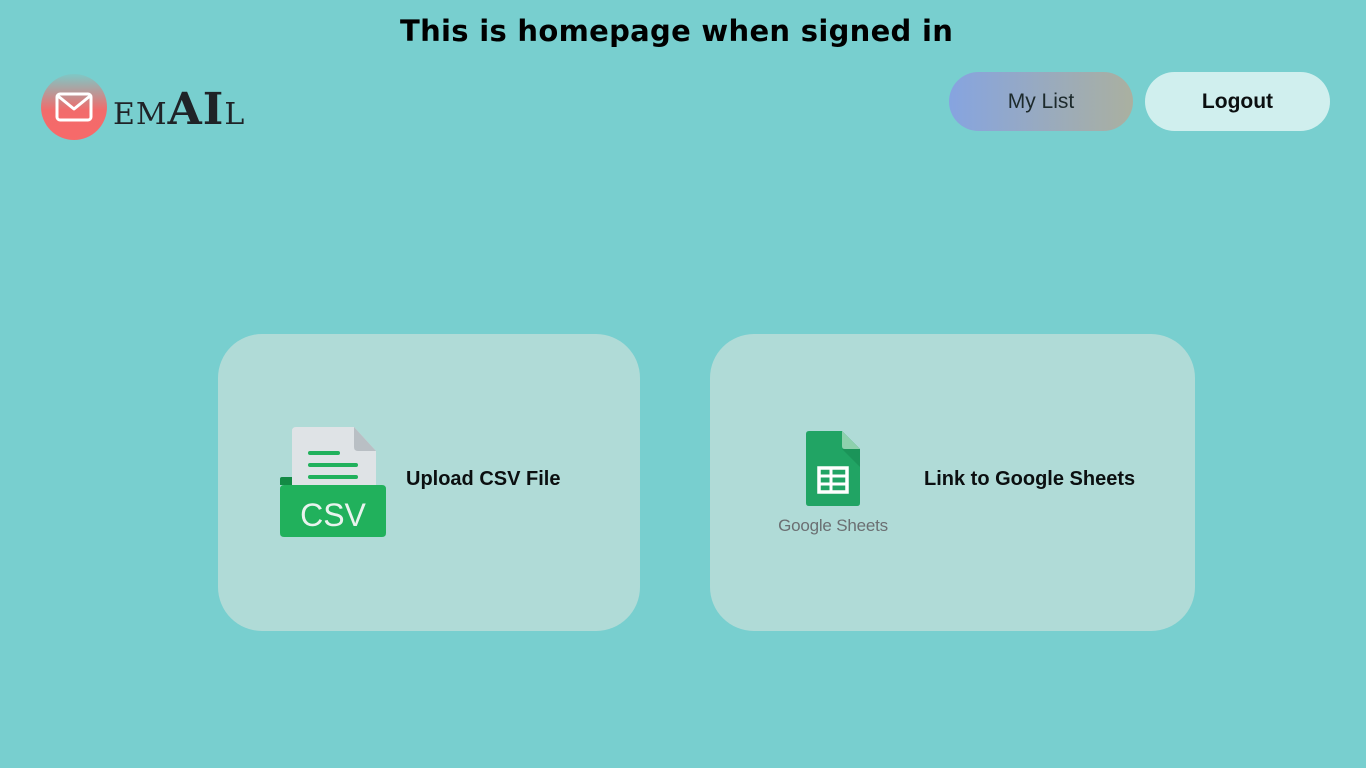 This screenshot has width=1366, height=768. I want to click on mail-icon, so click(74, 107).